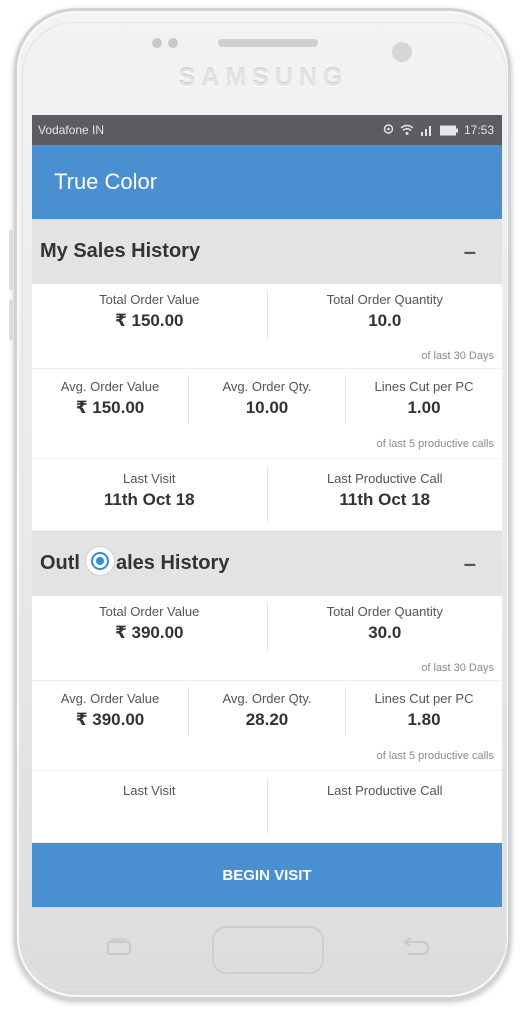 This screenshot has height=1010, width=527. Describe the element at coordinates (149, 806) in the screenshot. I see `last-visit-cell: Last Visit` at that location.